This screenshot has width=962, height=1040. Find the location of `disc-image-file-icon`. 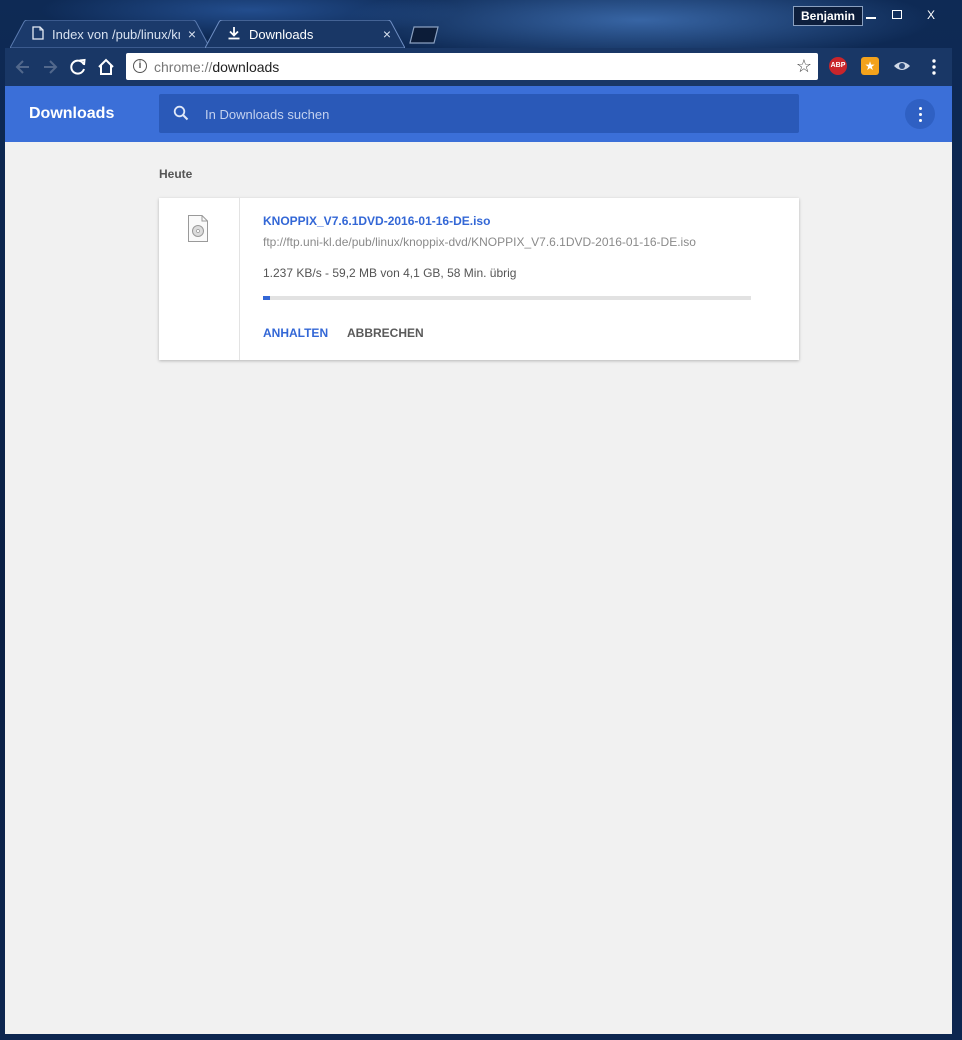

disc-image-file-icon is located at coordinates (198, 228).